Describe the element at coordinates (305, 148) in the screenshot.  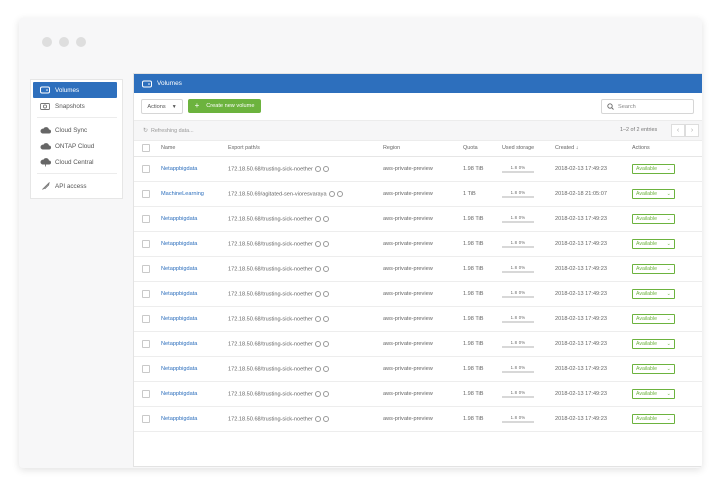
I see `column-header-export-path: Export path/s` at that location.